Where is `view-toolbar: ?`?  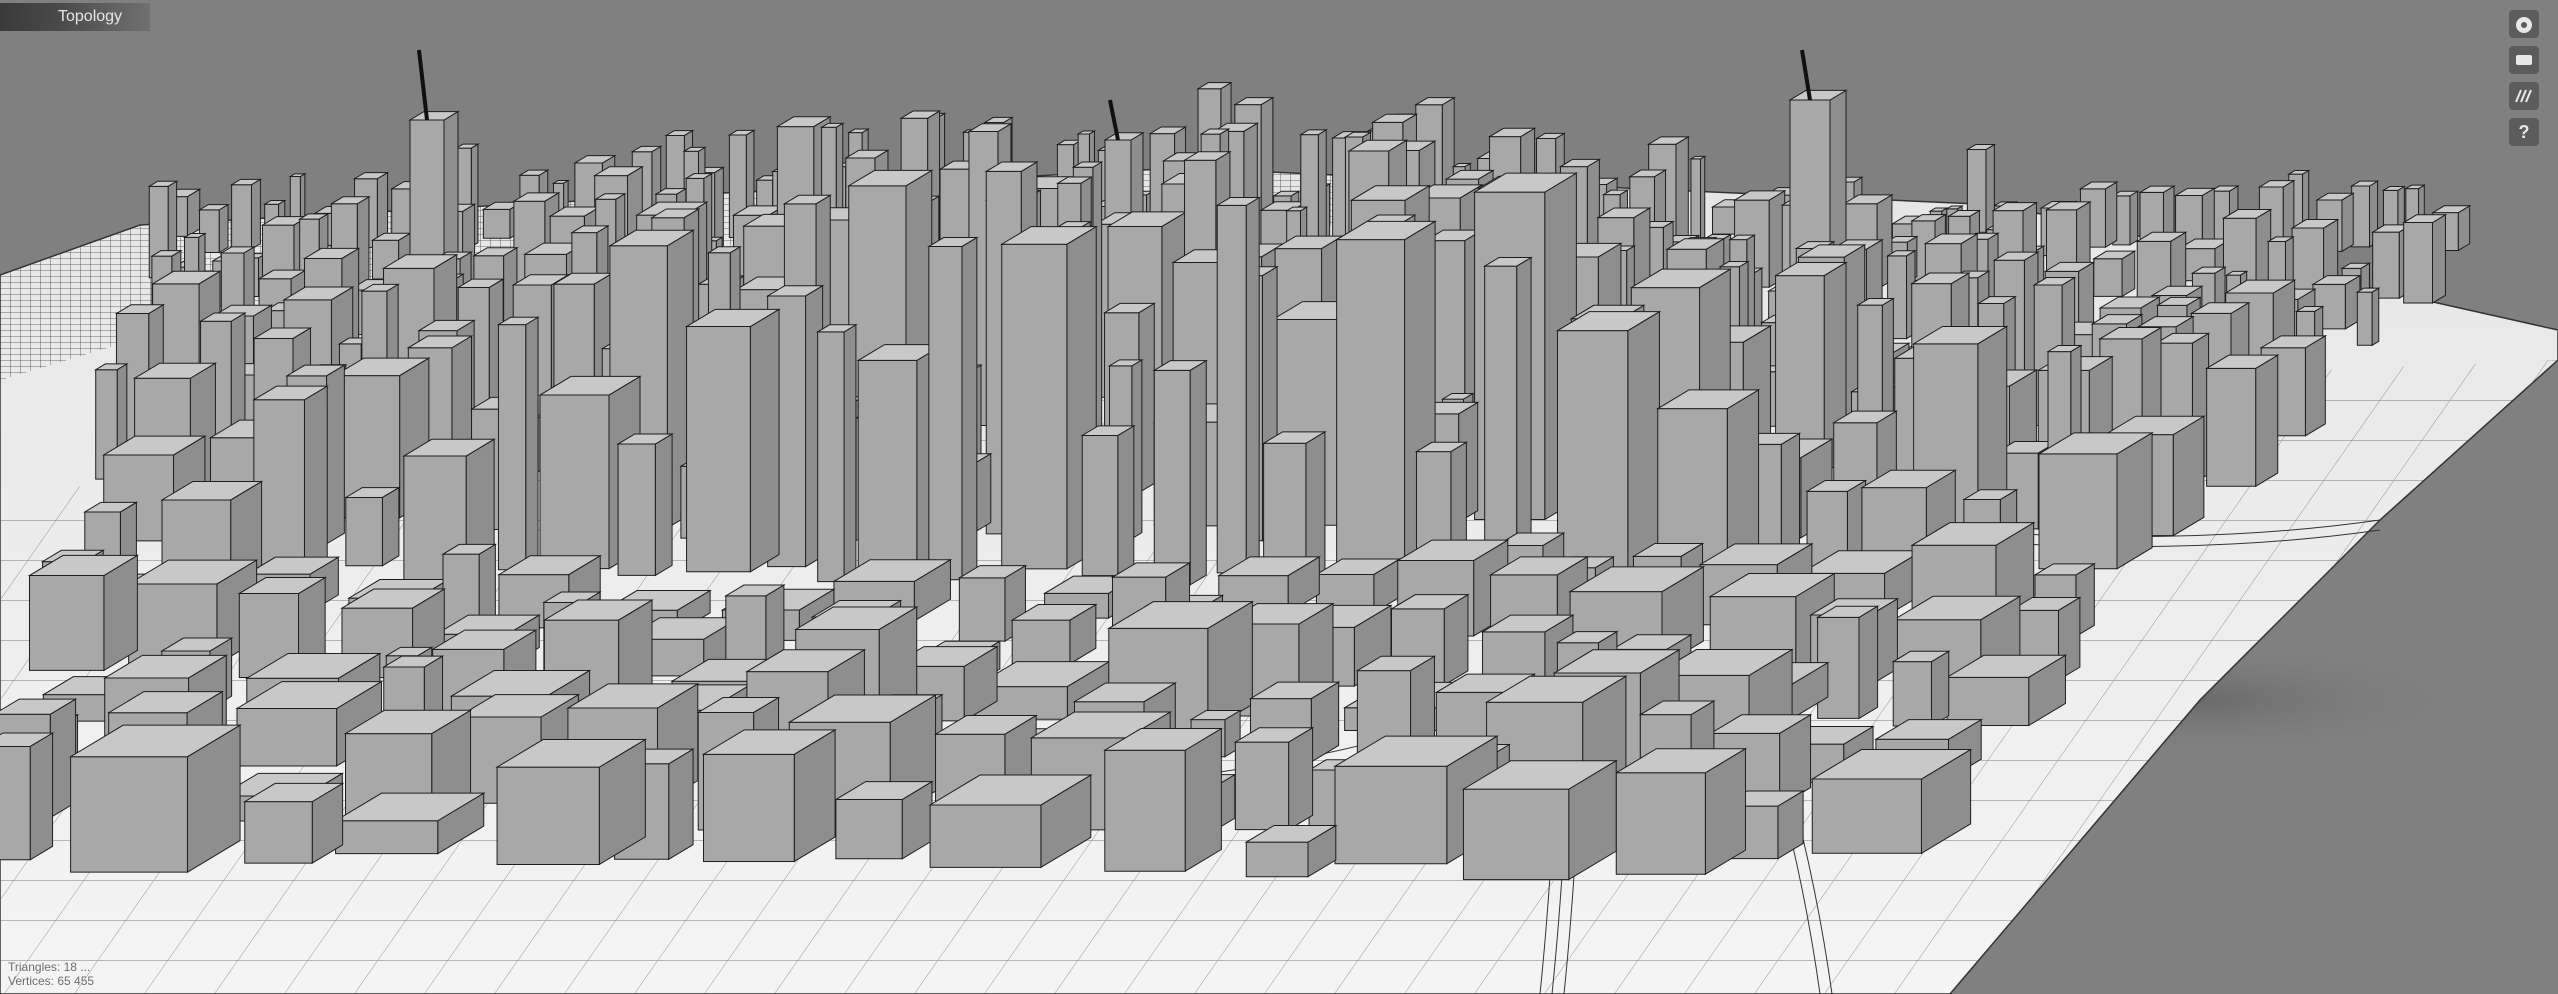 view-toolbar: ? is located at coordinates (2524, 82).